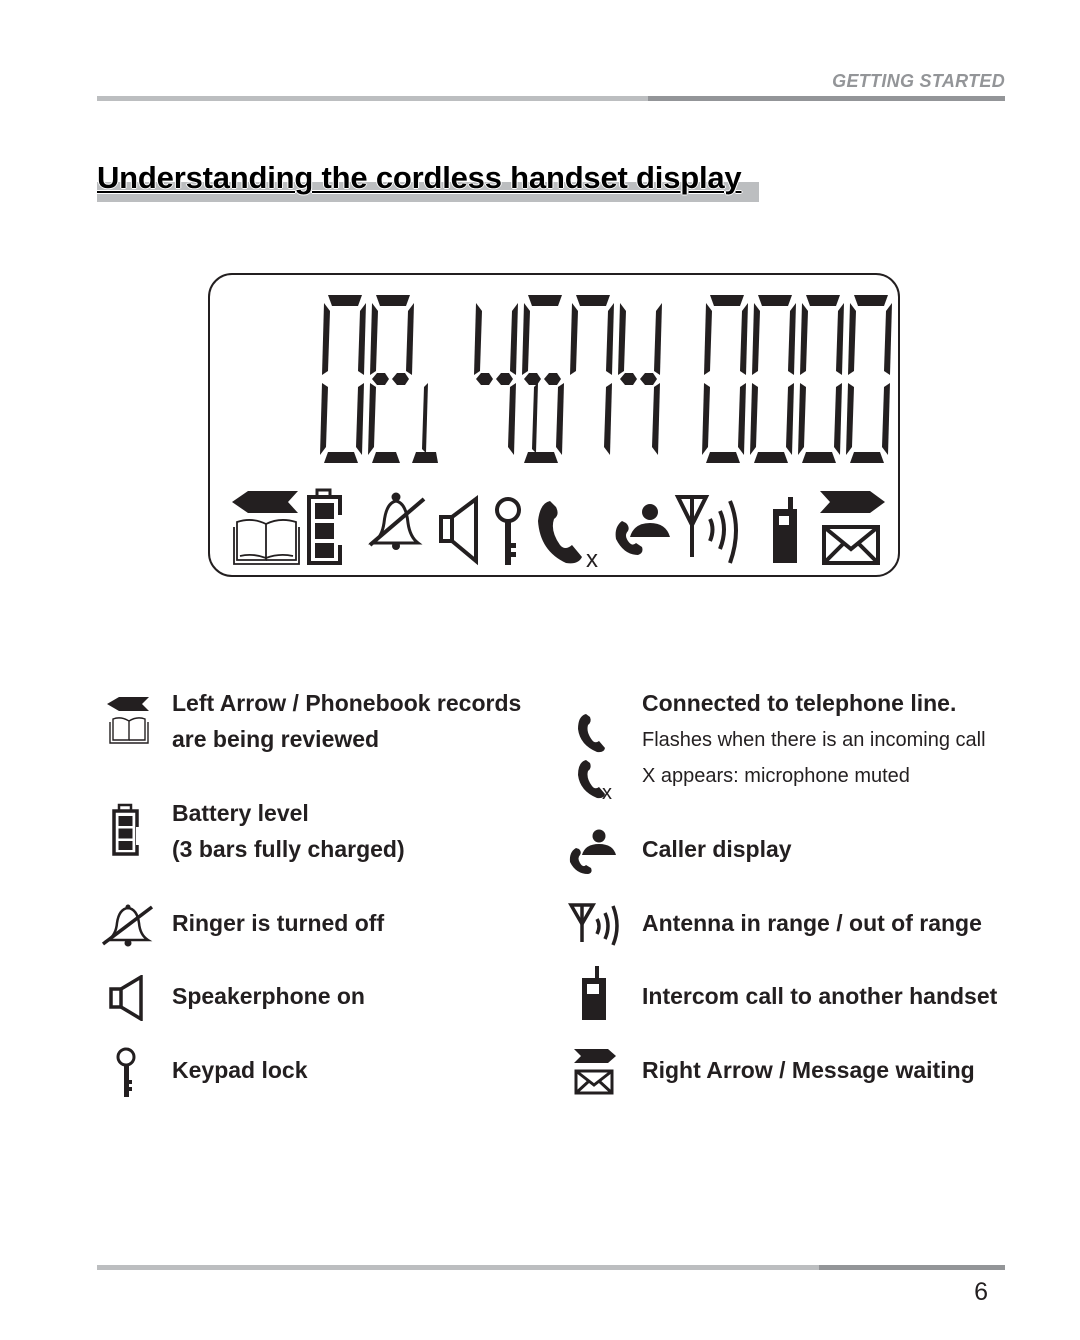 This screenshot has width=1080, height=1340. I want to click on legend-label: Connected to telephone line., so click(799, 703).